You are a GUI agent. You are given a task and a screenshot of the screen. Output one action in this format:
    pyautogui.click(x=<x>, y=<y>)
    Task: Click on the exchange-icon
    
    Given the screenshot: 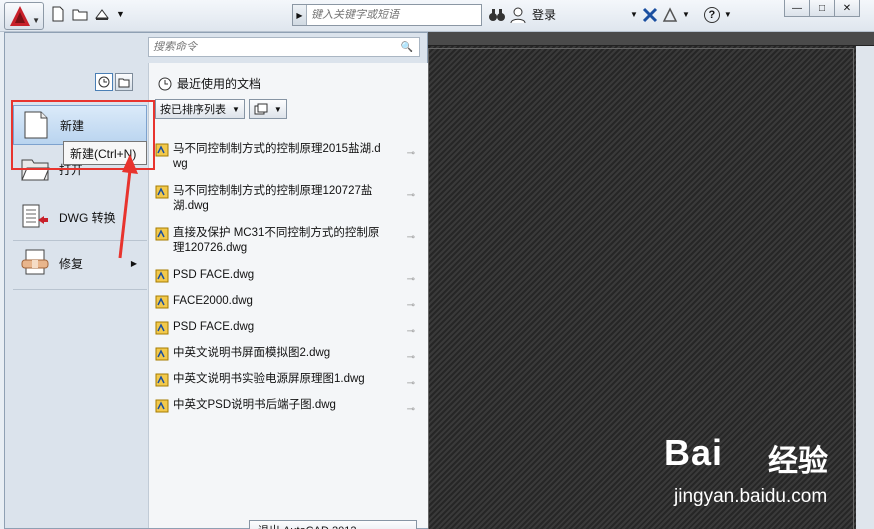 What is the action you would take?
    pyautogui.click(x=650, y=15)
    